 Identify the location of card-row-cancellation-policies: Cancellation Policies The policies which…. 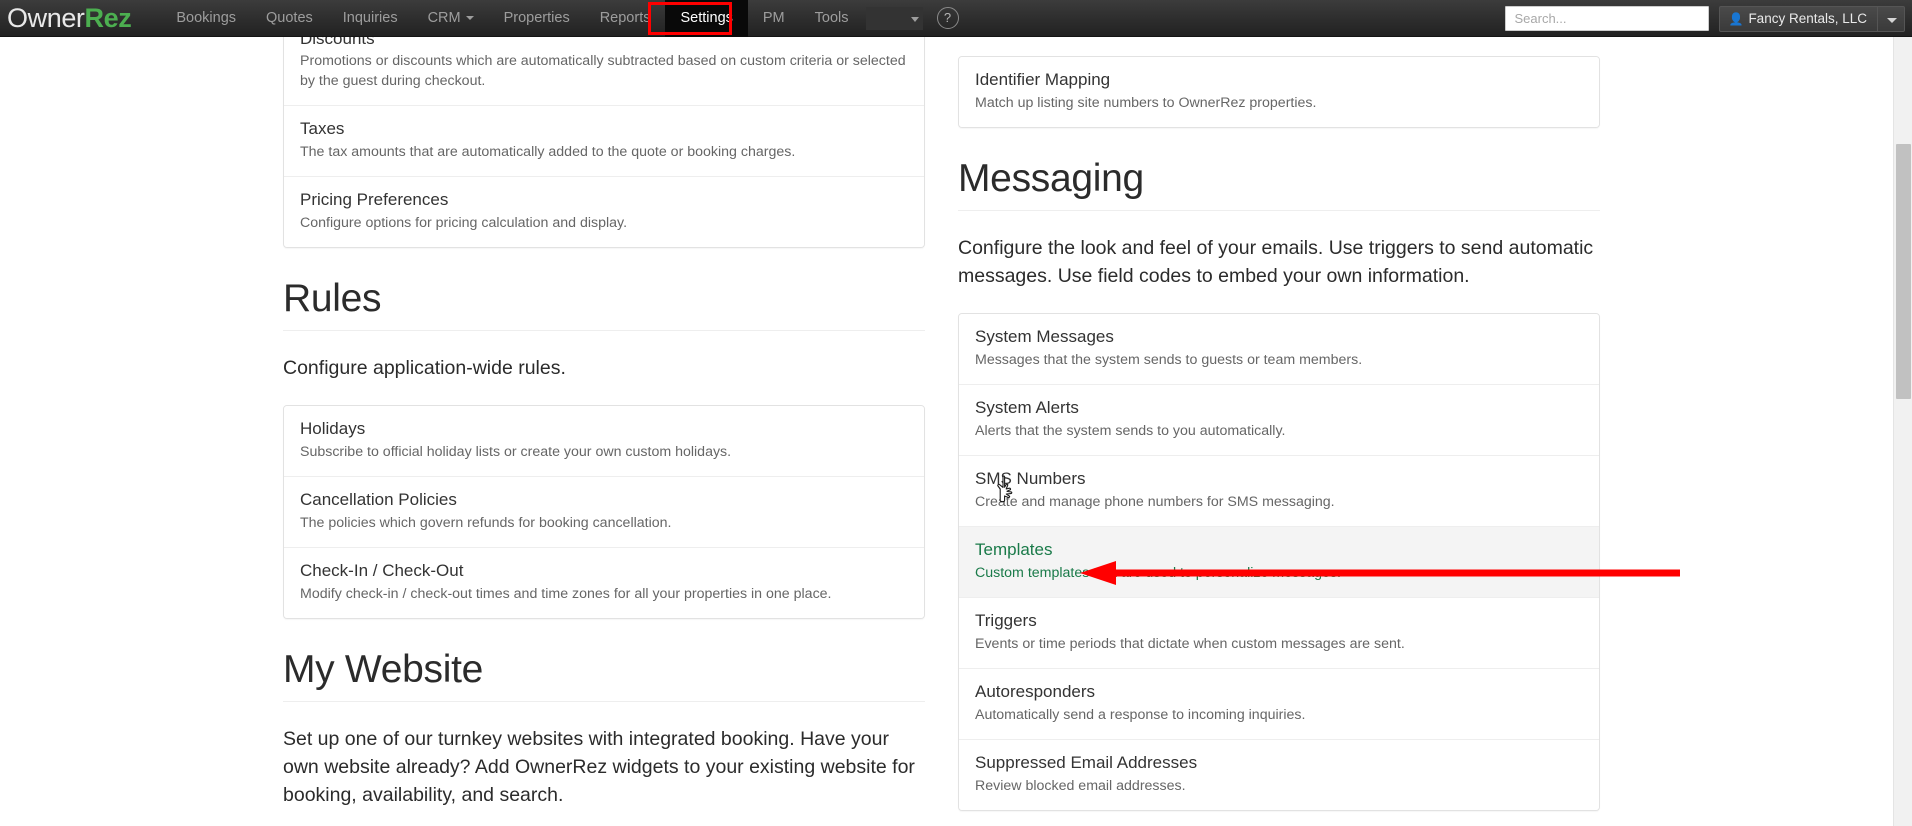
(604, 511).